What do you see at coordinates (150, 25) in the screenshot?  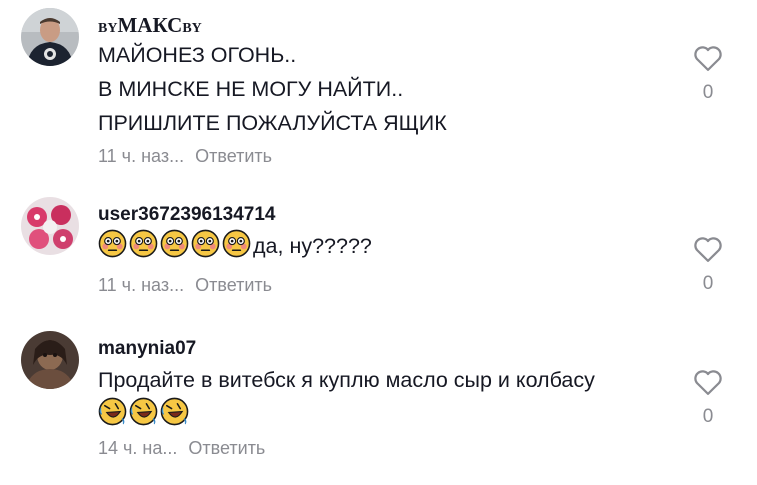 I see `username: BYМАКСBY` at bounding box center [150, 25].